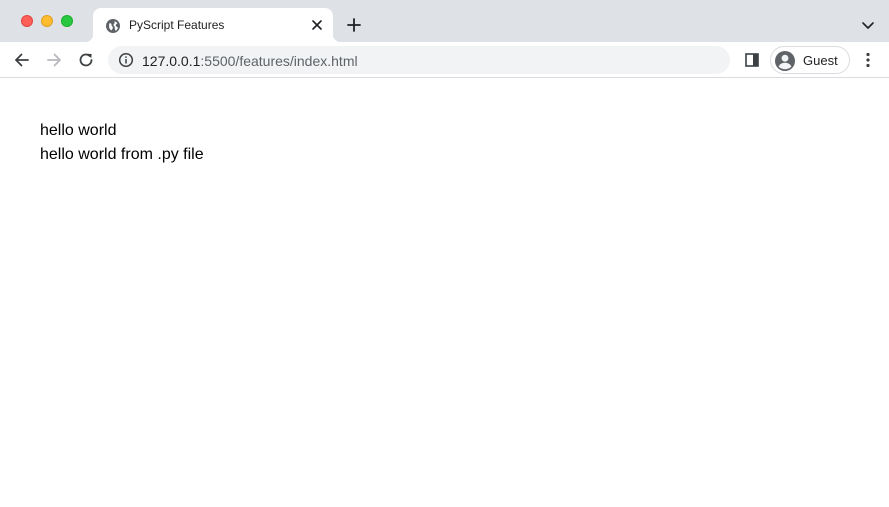 This screenshot has height=507, width=889. What do you see at coordinates (752, 60) in the screenshot?
I see `side-panel-icon` at bounding box center [752, 60].